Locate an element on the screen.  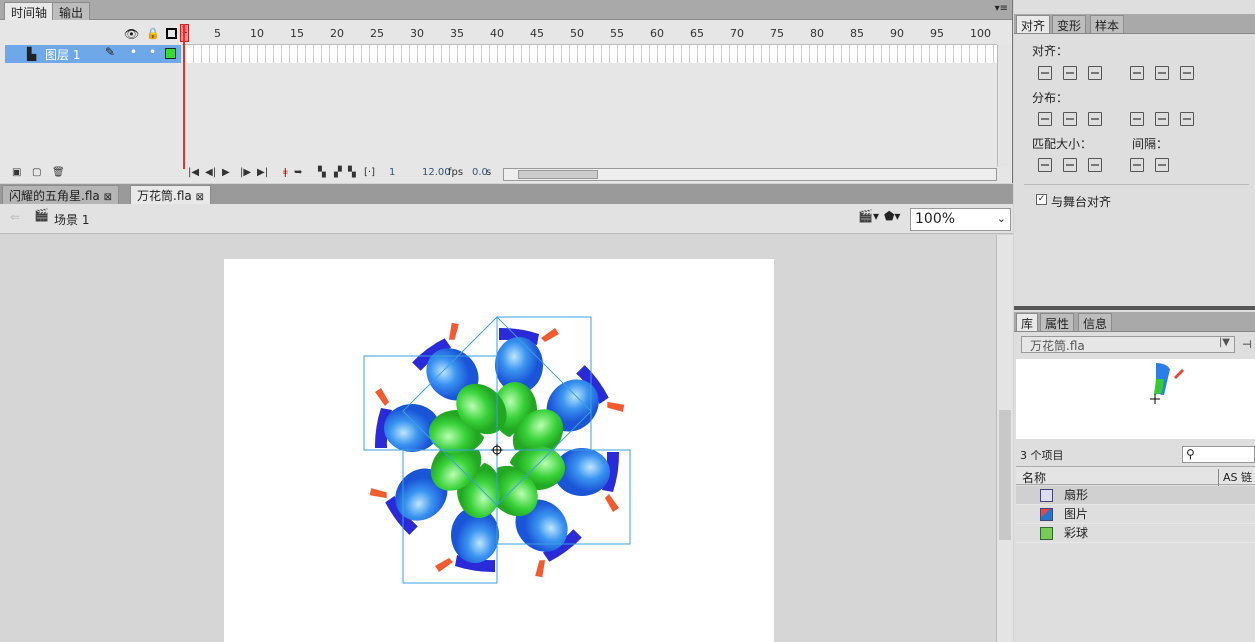
edit-symbols-icon: ⬟▾ is located at coordinates (892, 216).